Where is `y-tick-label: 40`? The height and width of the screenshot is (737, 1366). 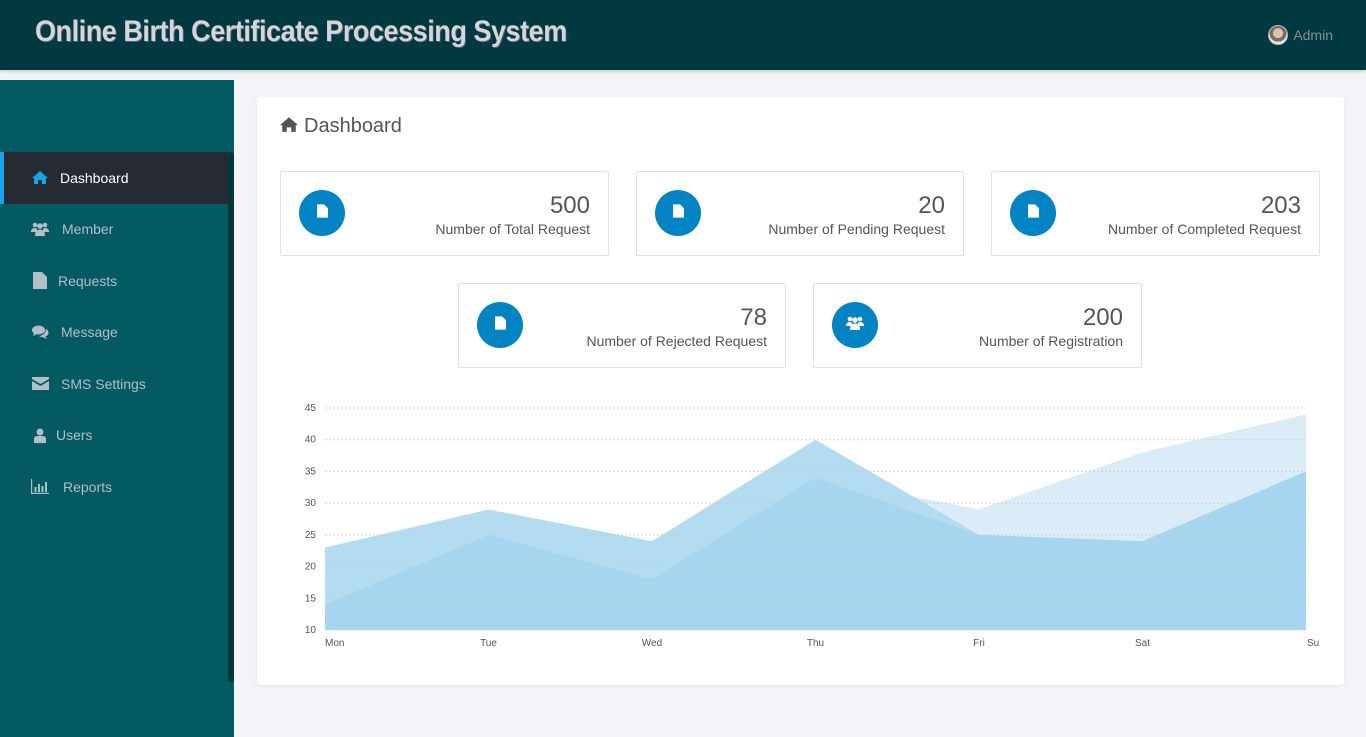 y-tick-label: 40 is located at coordinates (311, 440).